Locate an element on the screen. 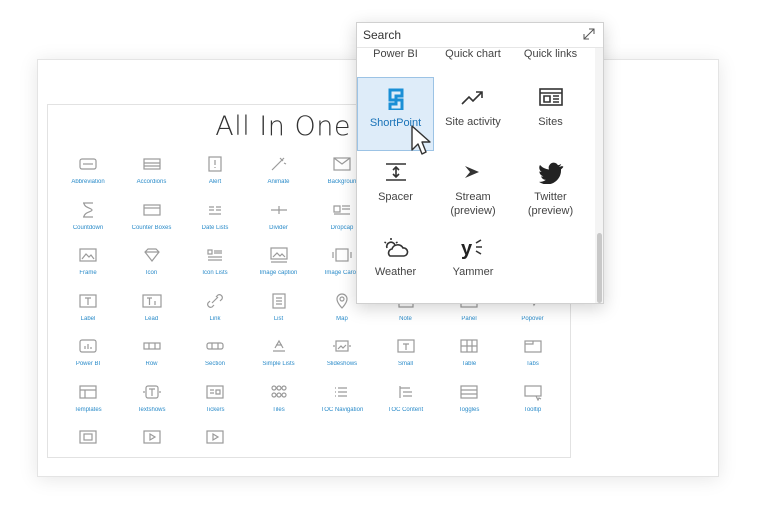  element-tile-label: Accordions is located at coordinates (151, 182).